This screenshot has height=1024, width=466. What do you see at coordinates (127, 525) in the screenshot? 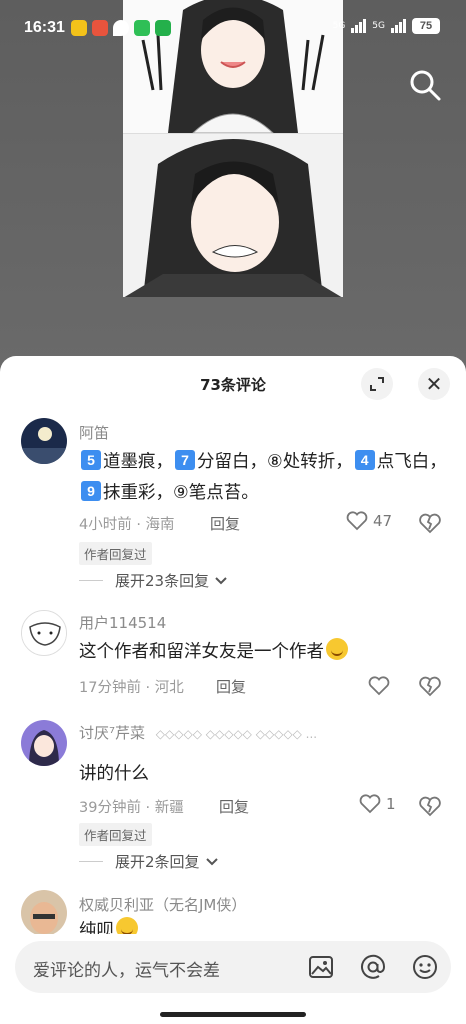
I see `comment-meta: 4小时前 · 海南` at bounding box center [127, 525].